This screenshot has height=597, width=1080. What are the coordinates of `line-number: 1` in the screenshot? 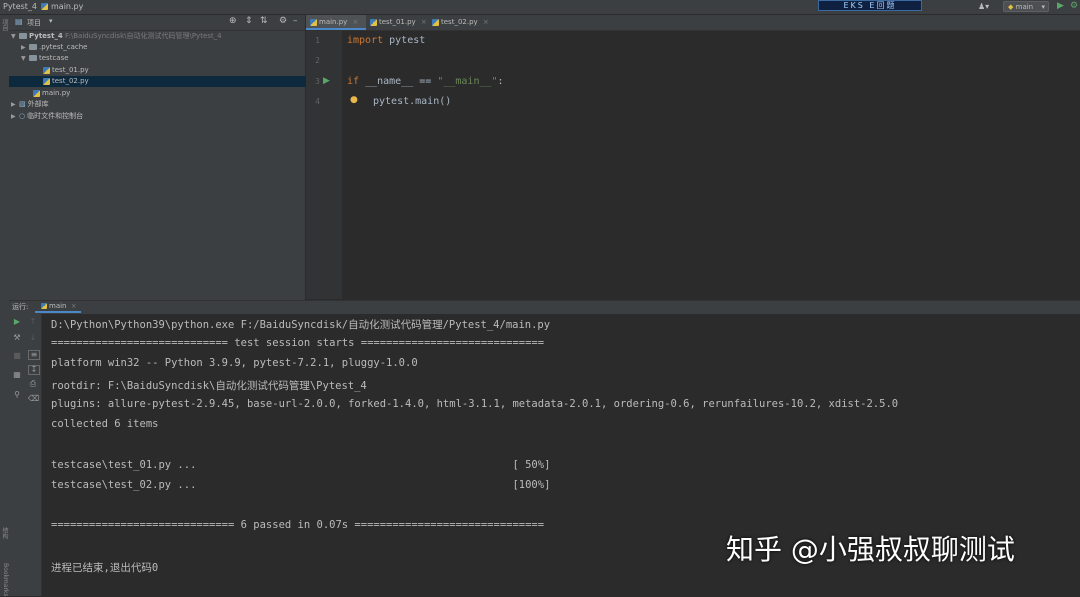 It's located at (317, 40).